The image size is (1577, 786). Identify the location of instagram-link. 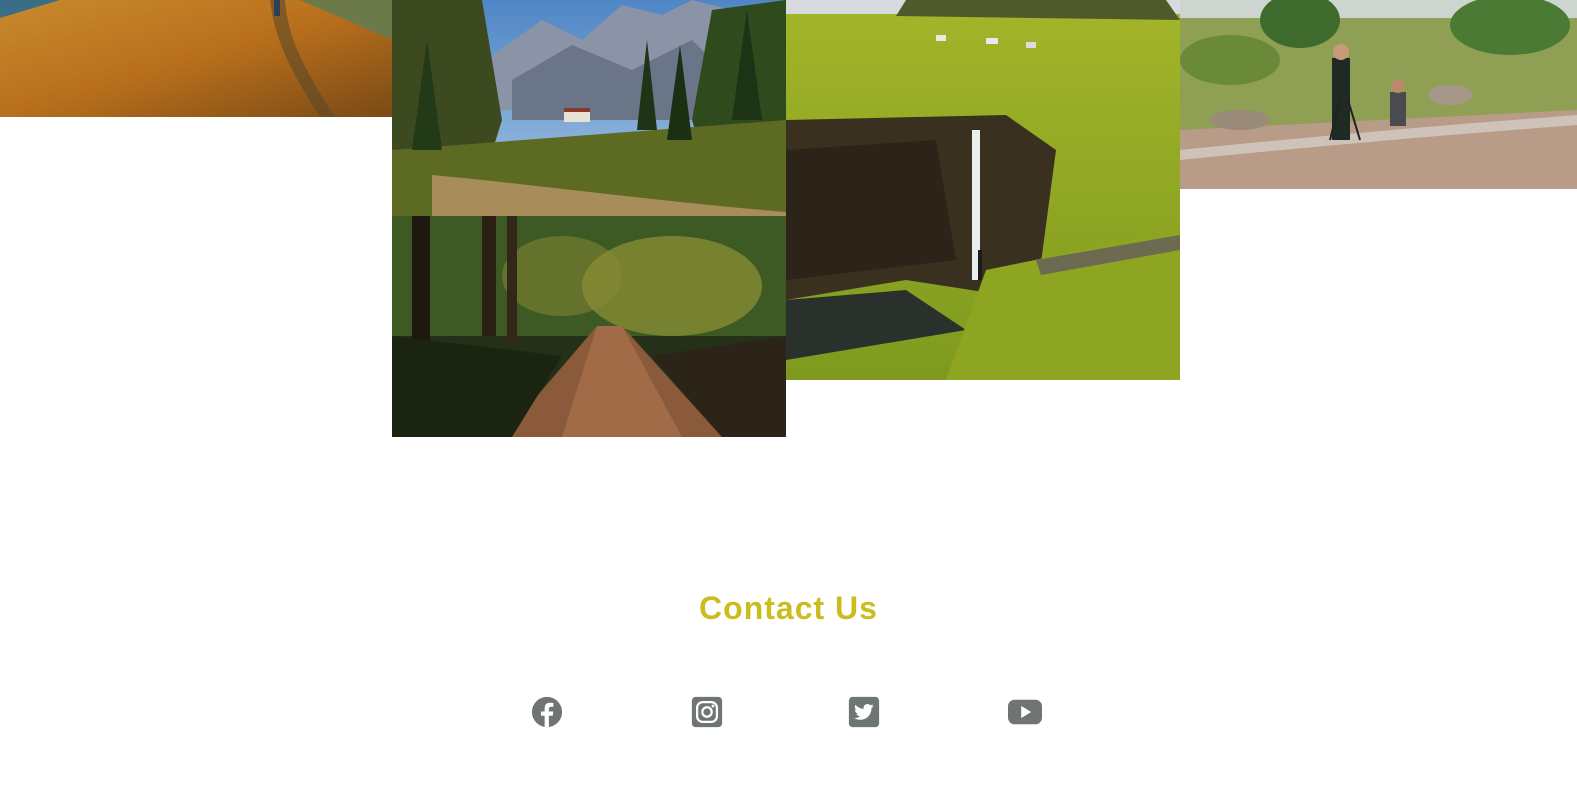
(707, 712).